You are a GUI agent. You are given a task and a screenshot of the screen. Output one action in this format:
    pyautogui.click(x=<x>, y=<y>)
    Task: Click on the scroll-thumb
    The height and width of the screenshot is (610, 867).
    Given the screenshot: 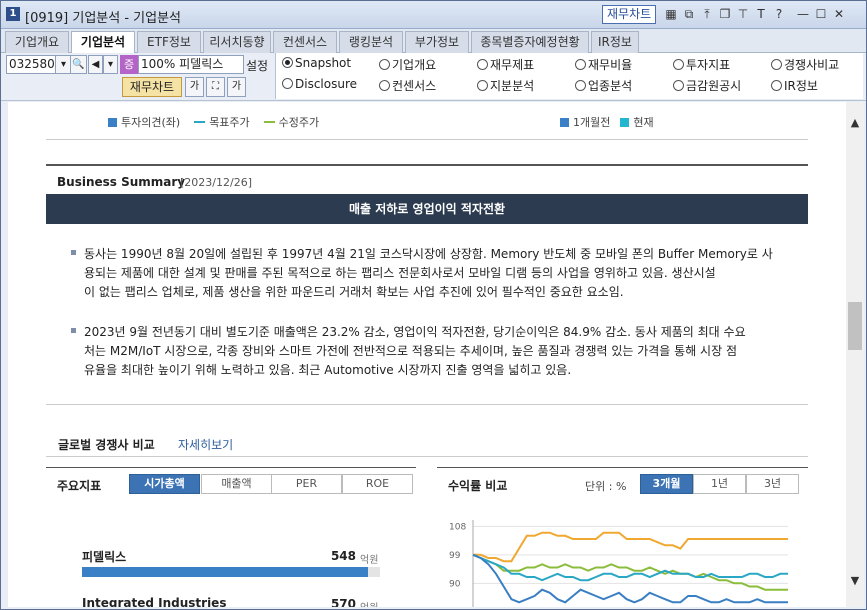 What is the action you would take?
    pyautogui.click(x=855, y=326)
    